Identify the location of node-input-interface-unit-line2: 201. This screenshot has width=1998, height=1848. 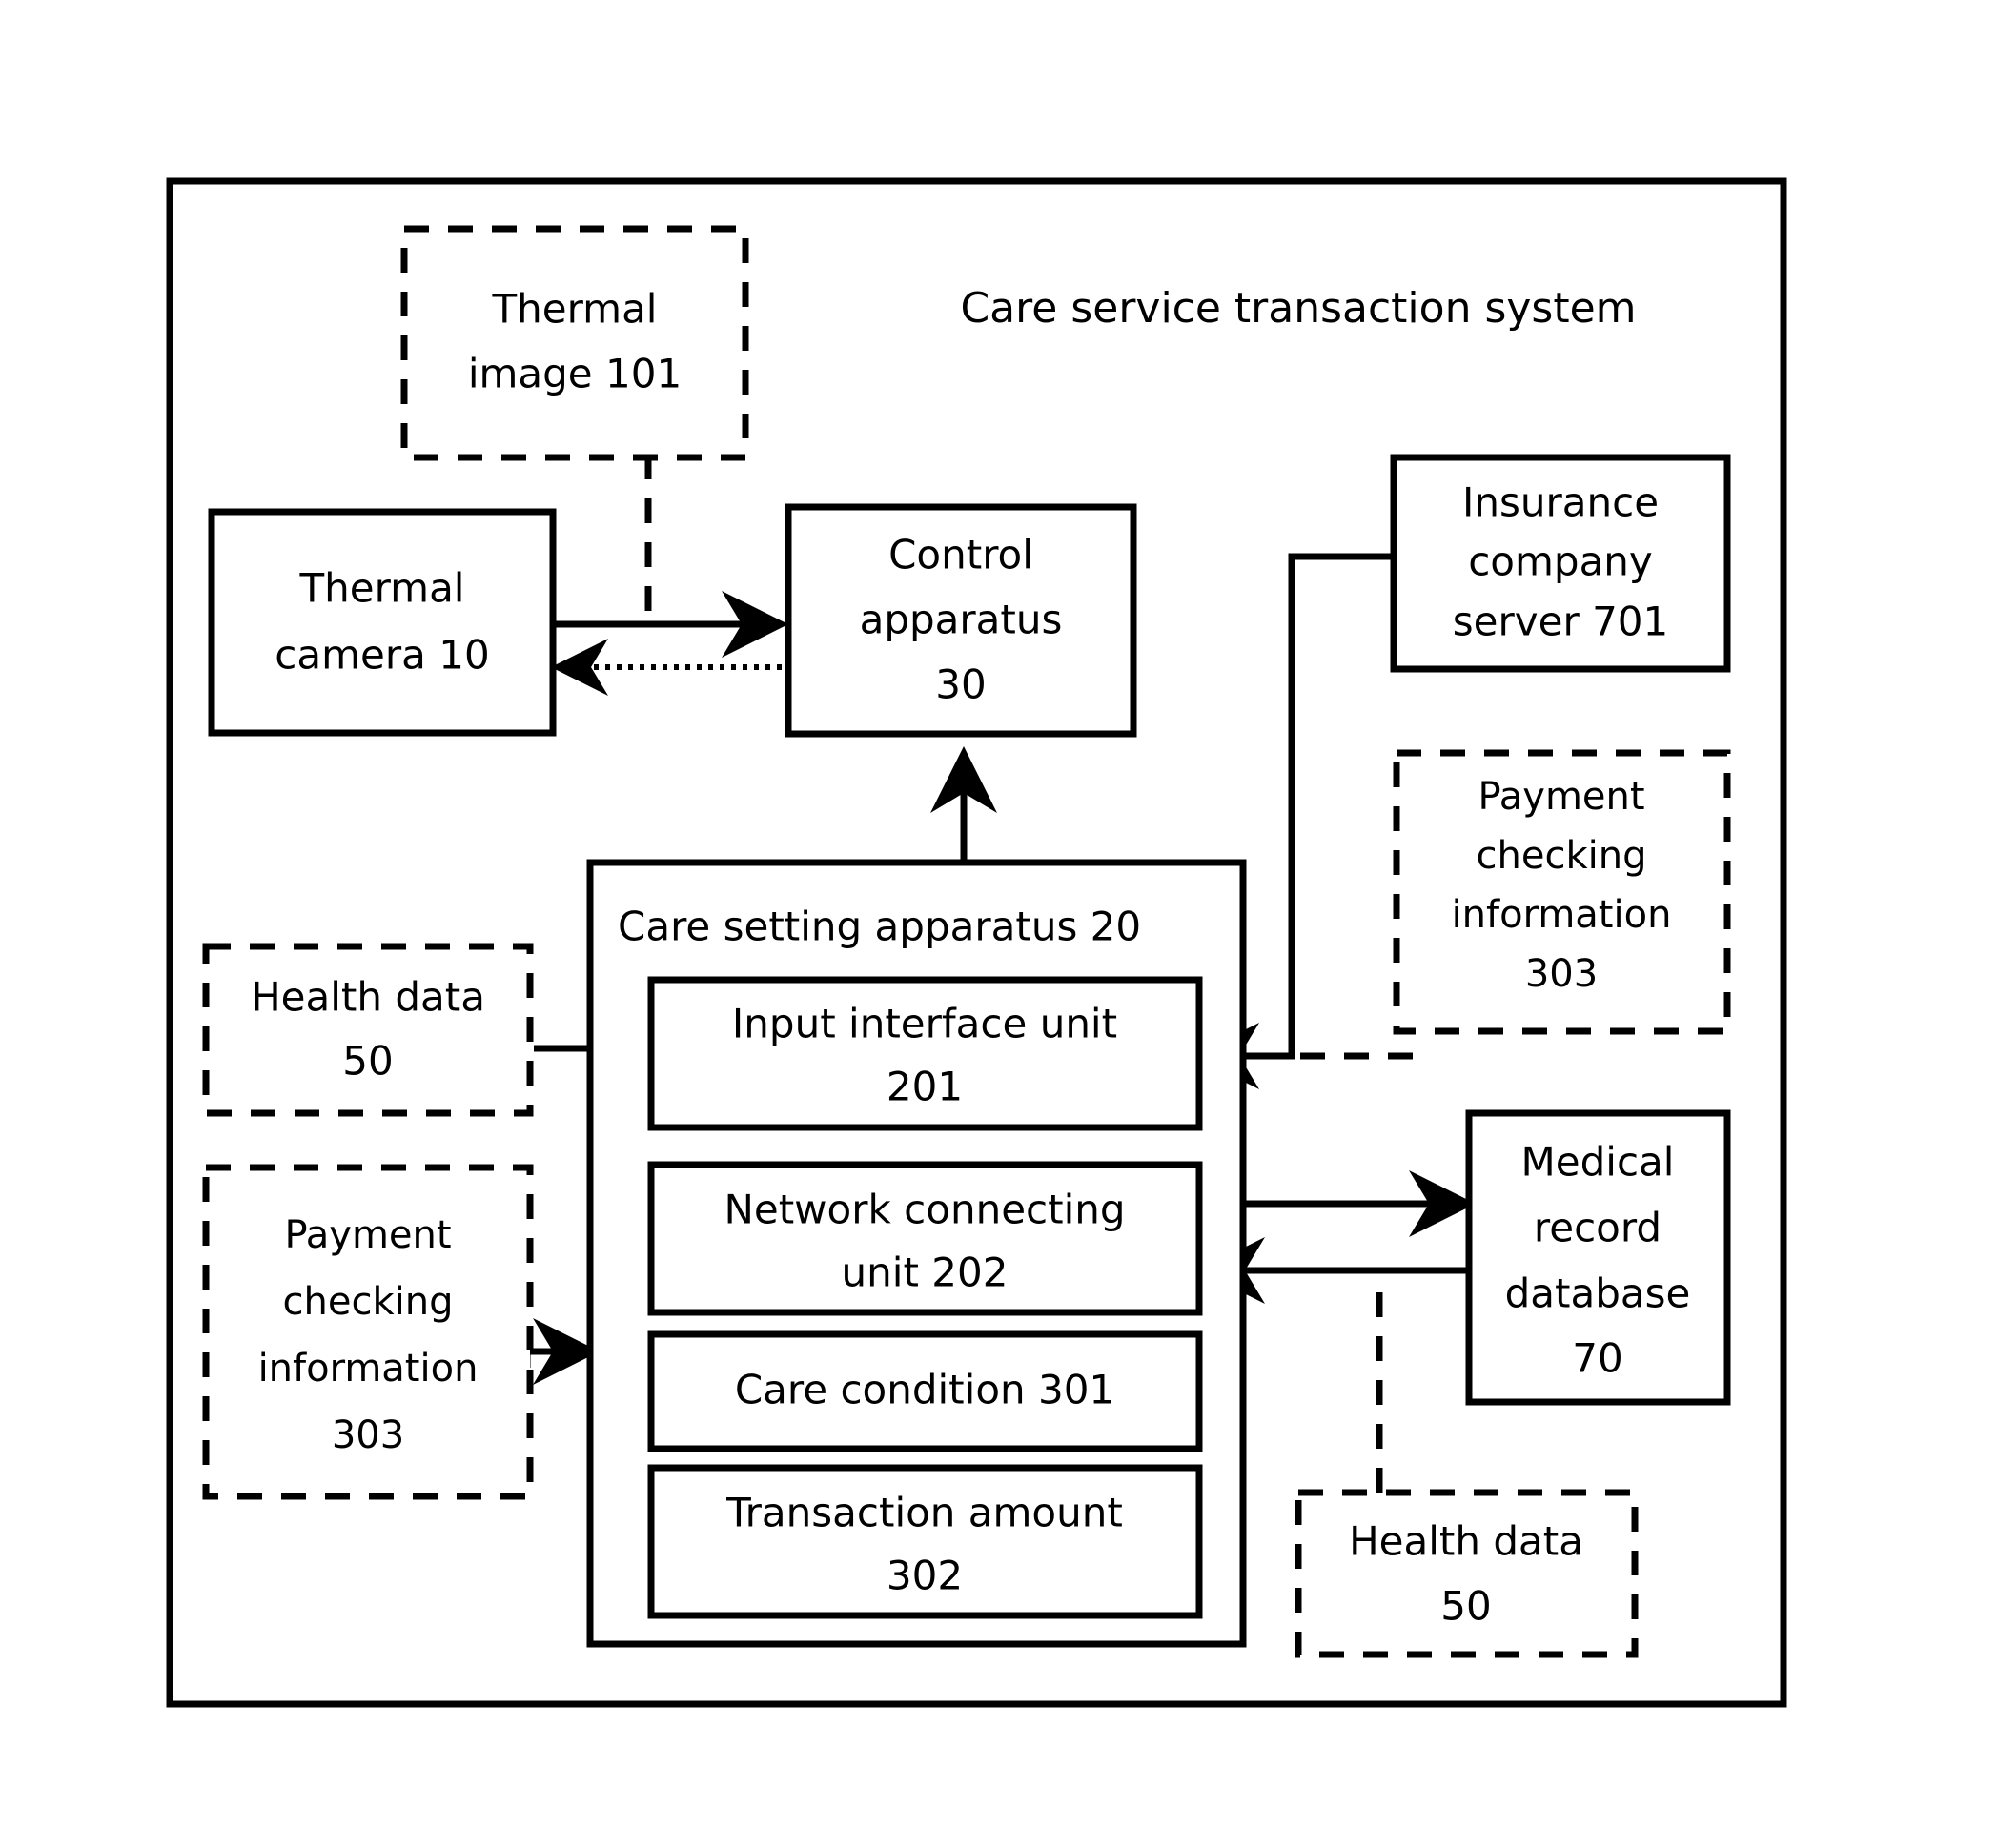
(925, 1087).